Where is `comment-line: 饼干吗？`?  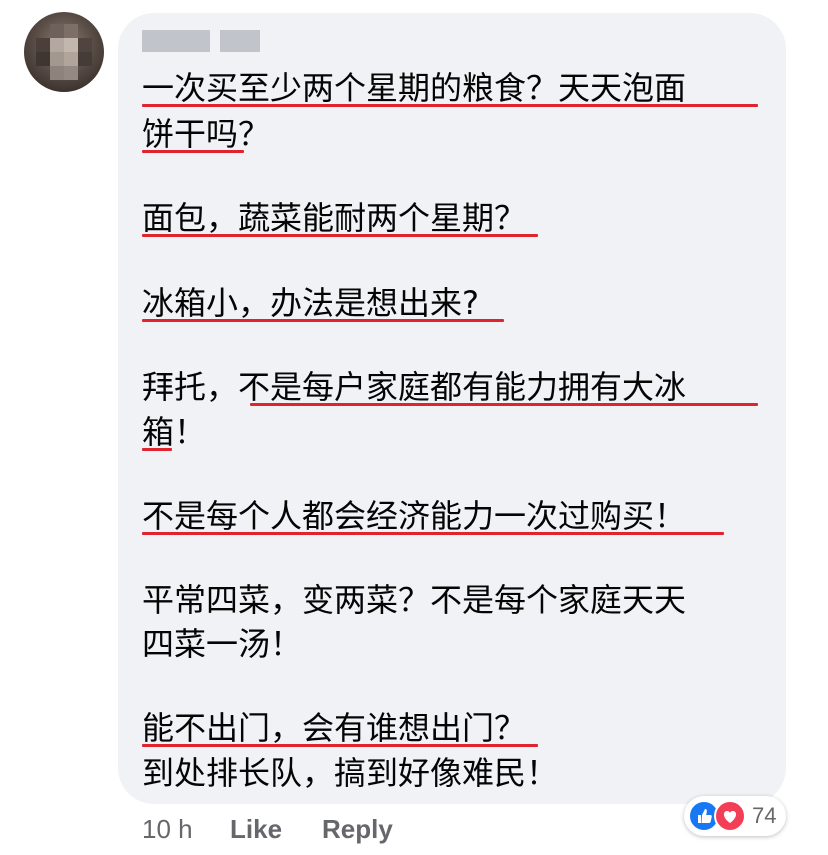 comment-line: 饼干吗？ is located at coordinates (206, 134).